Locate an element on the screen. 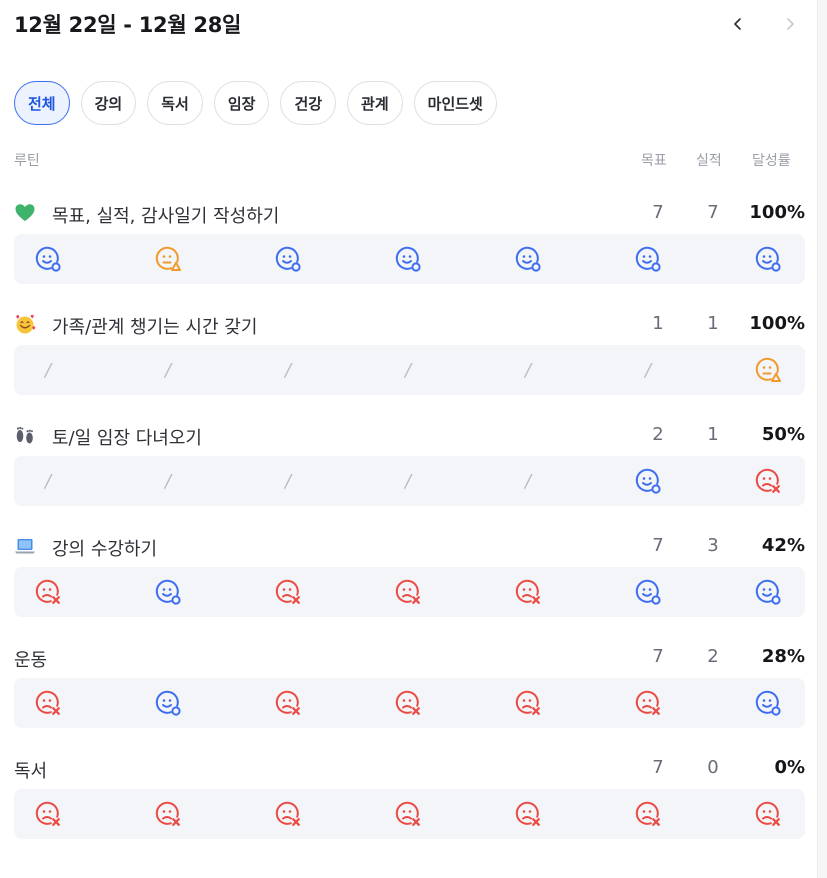 The width and height of the screenshot is (827, 878). routine-header: 토/일 임장 다녀오기 2 1 50% is located at coordinates (409, 435).